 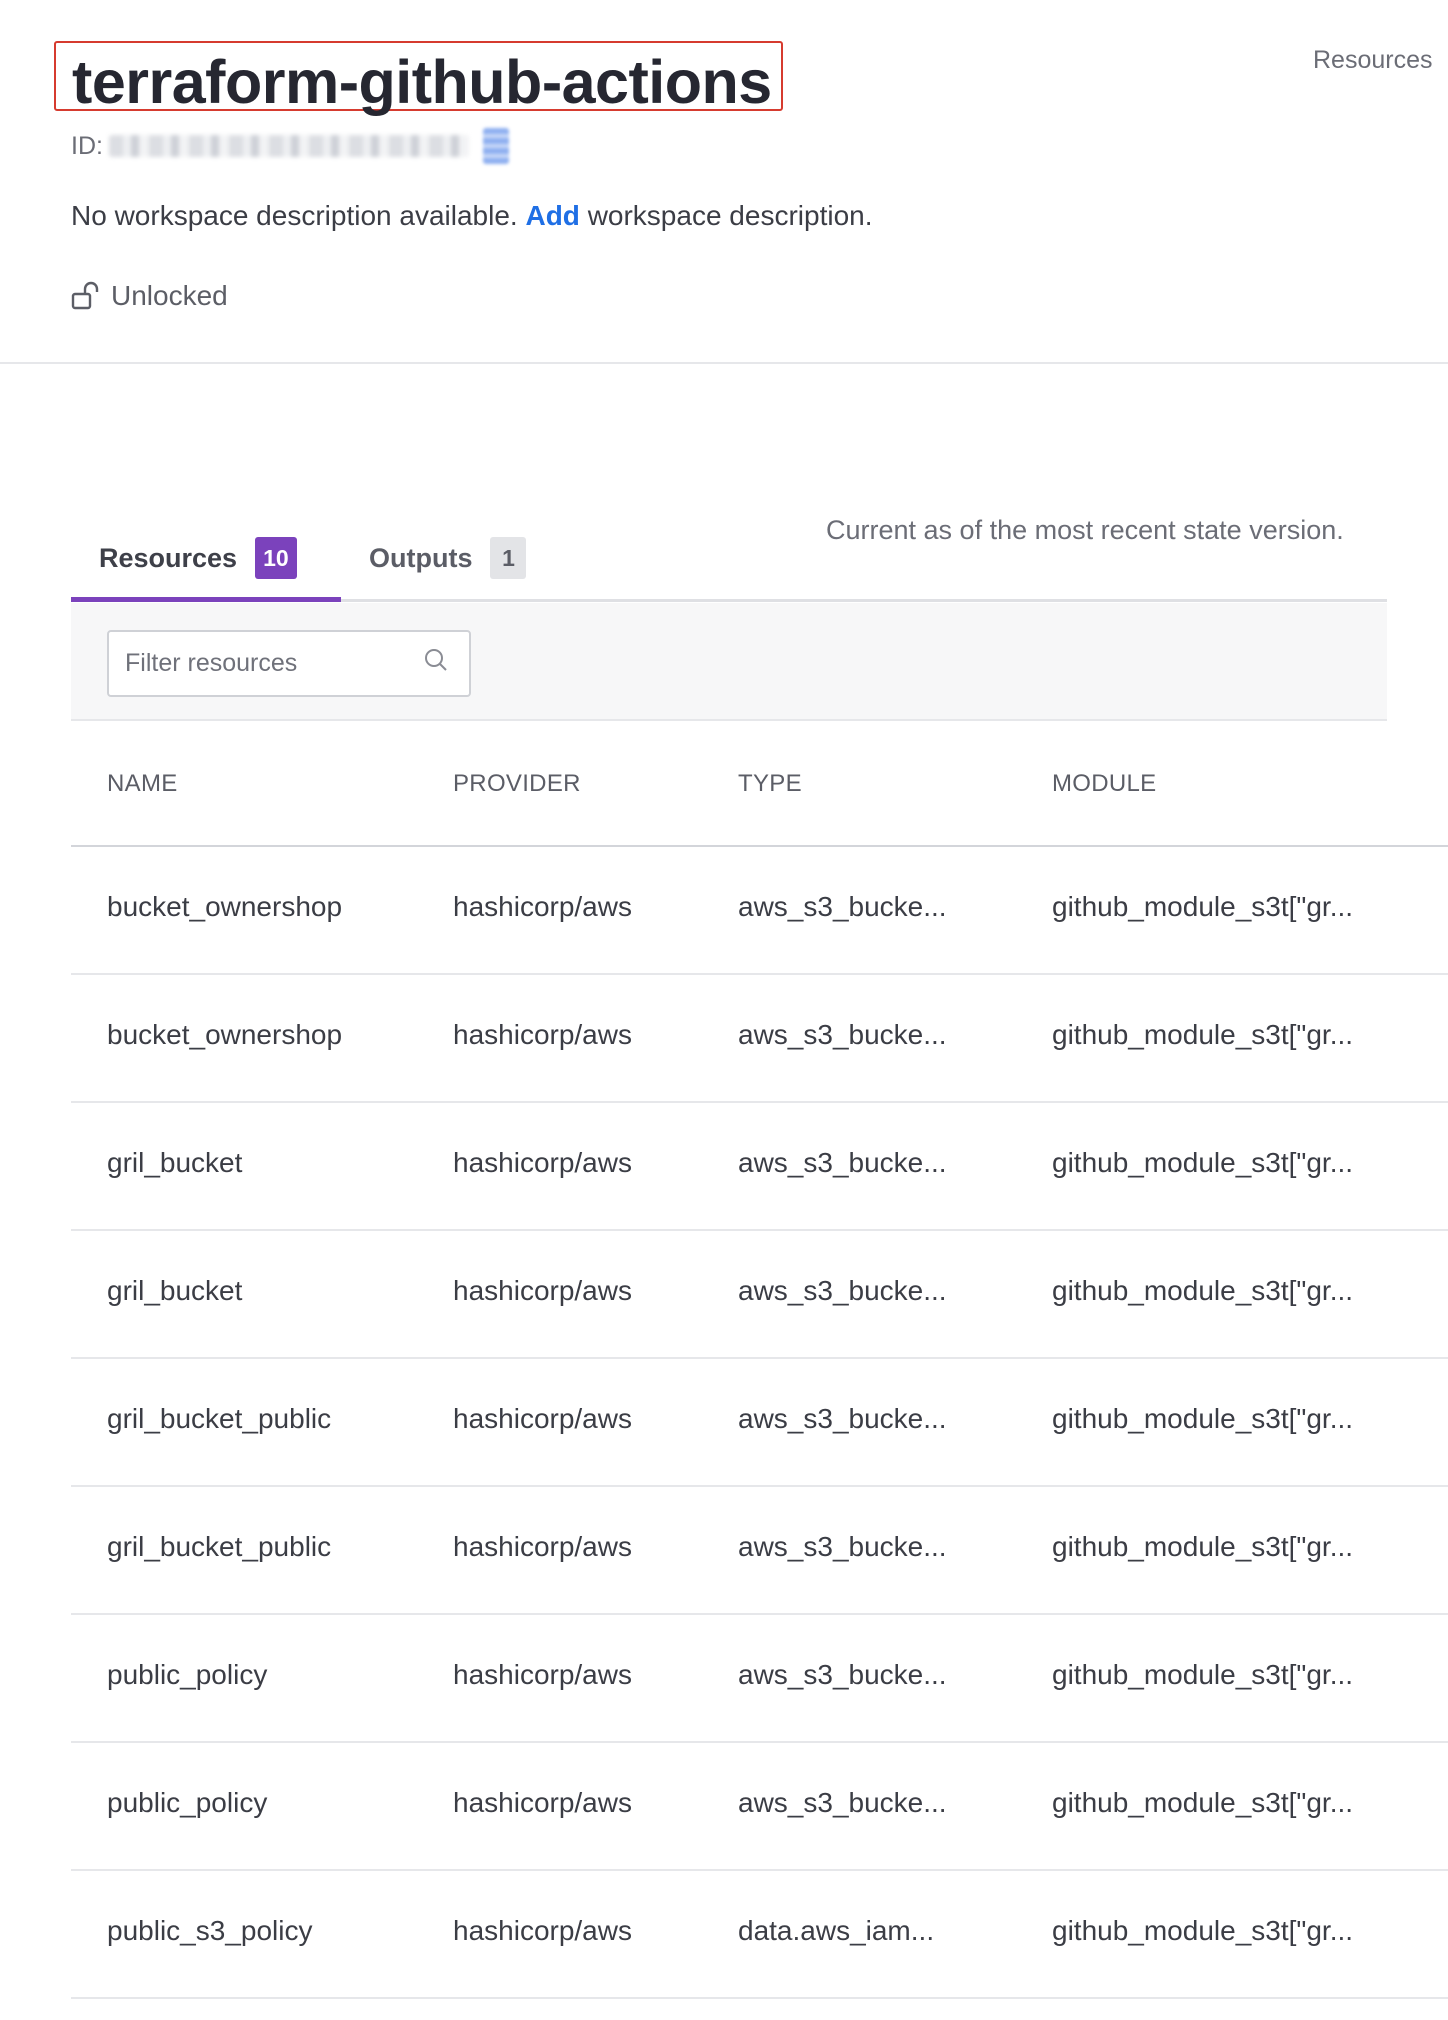 What do you see at coordinates (276, 558) in the screenshot?
I see `resources-count-badge: 10` at bounding box center [276, 558].